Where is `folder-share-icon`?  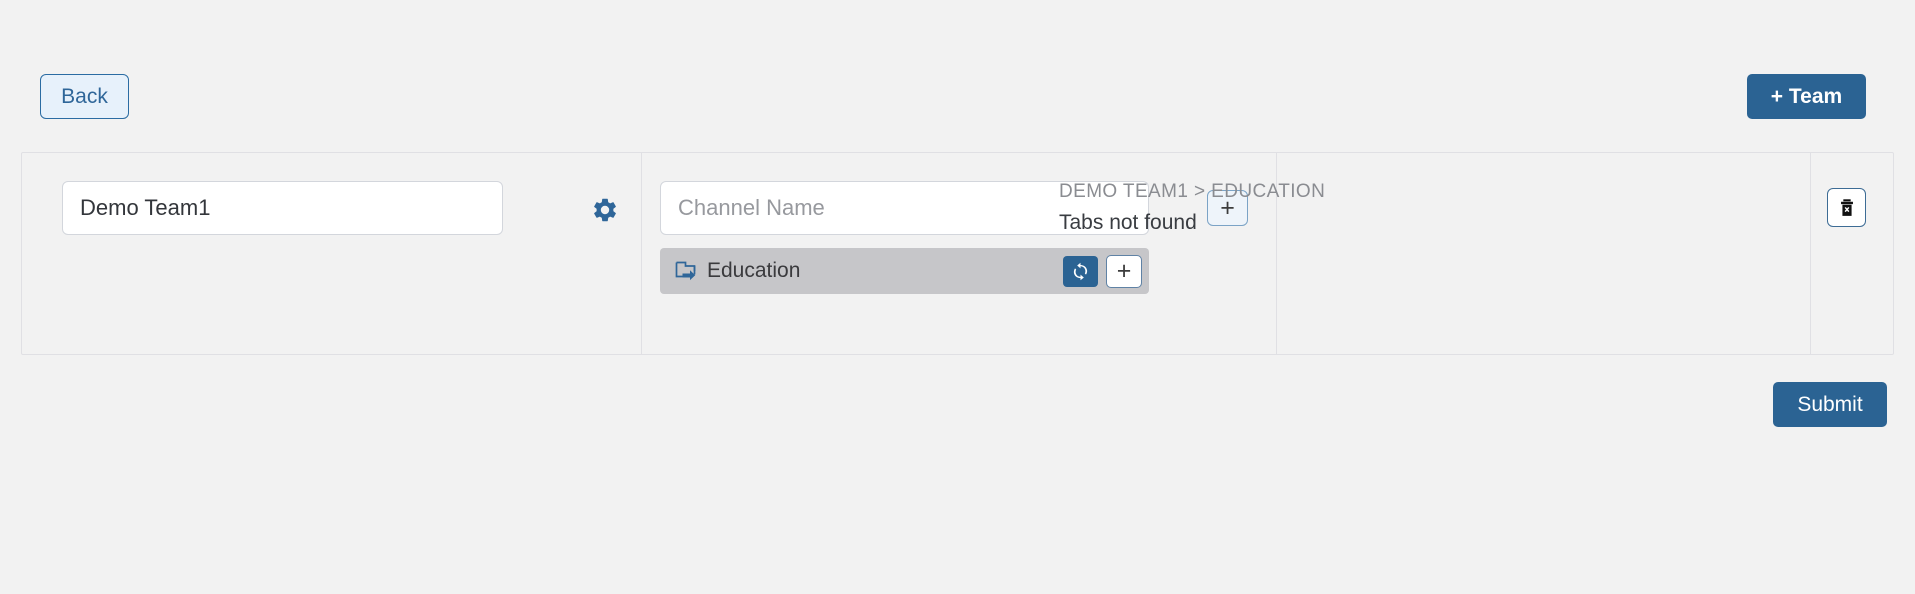
folder-share-icon is located at coordinates (685, 271).